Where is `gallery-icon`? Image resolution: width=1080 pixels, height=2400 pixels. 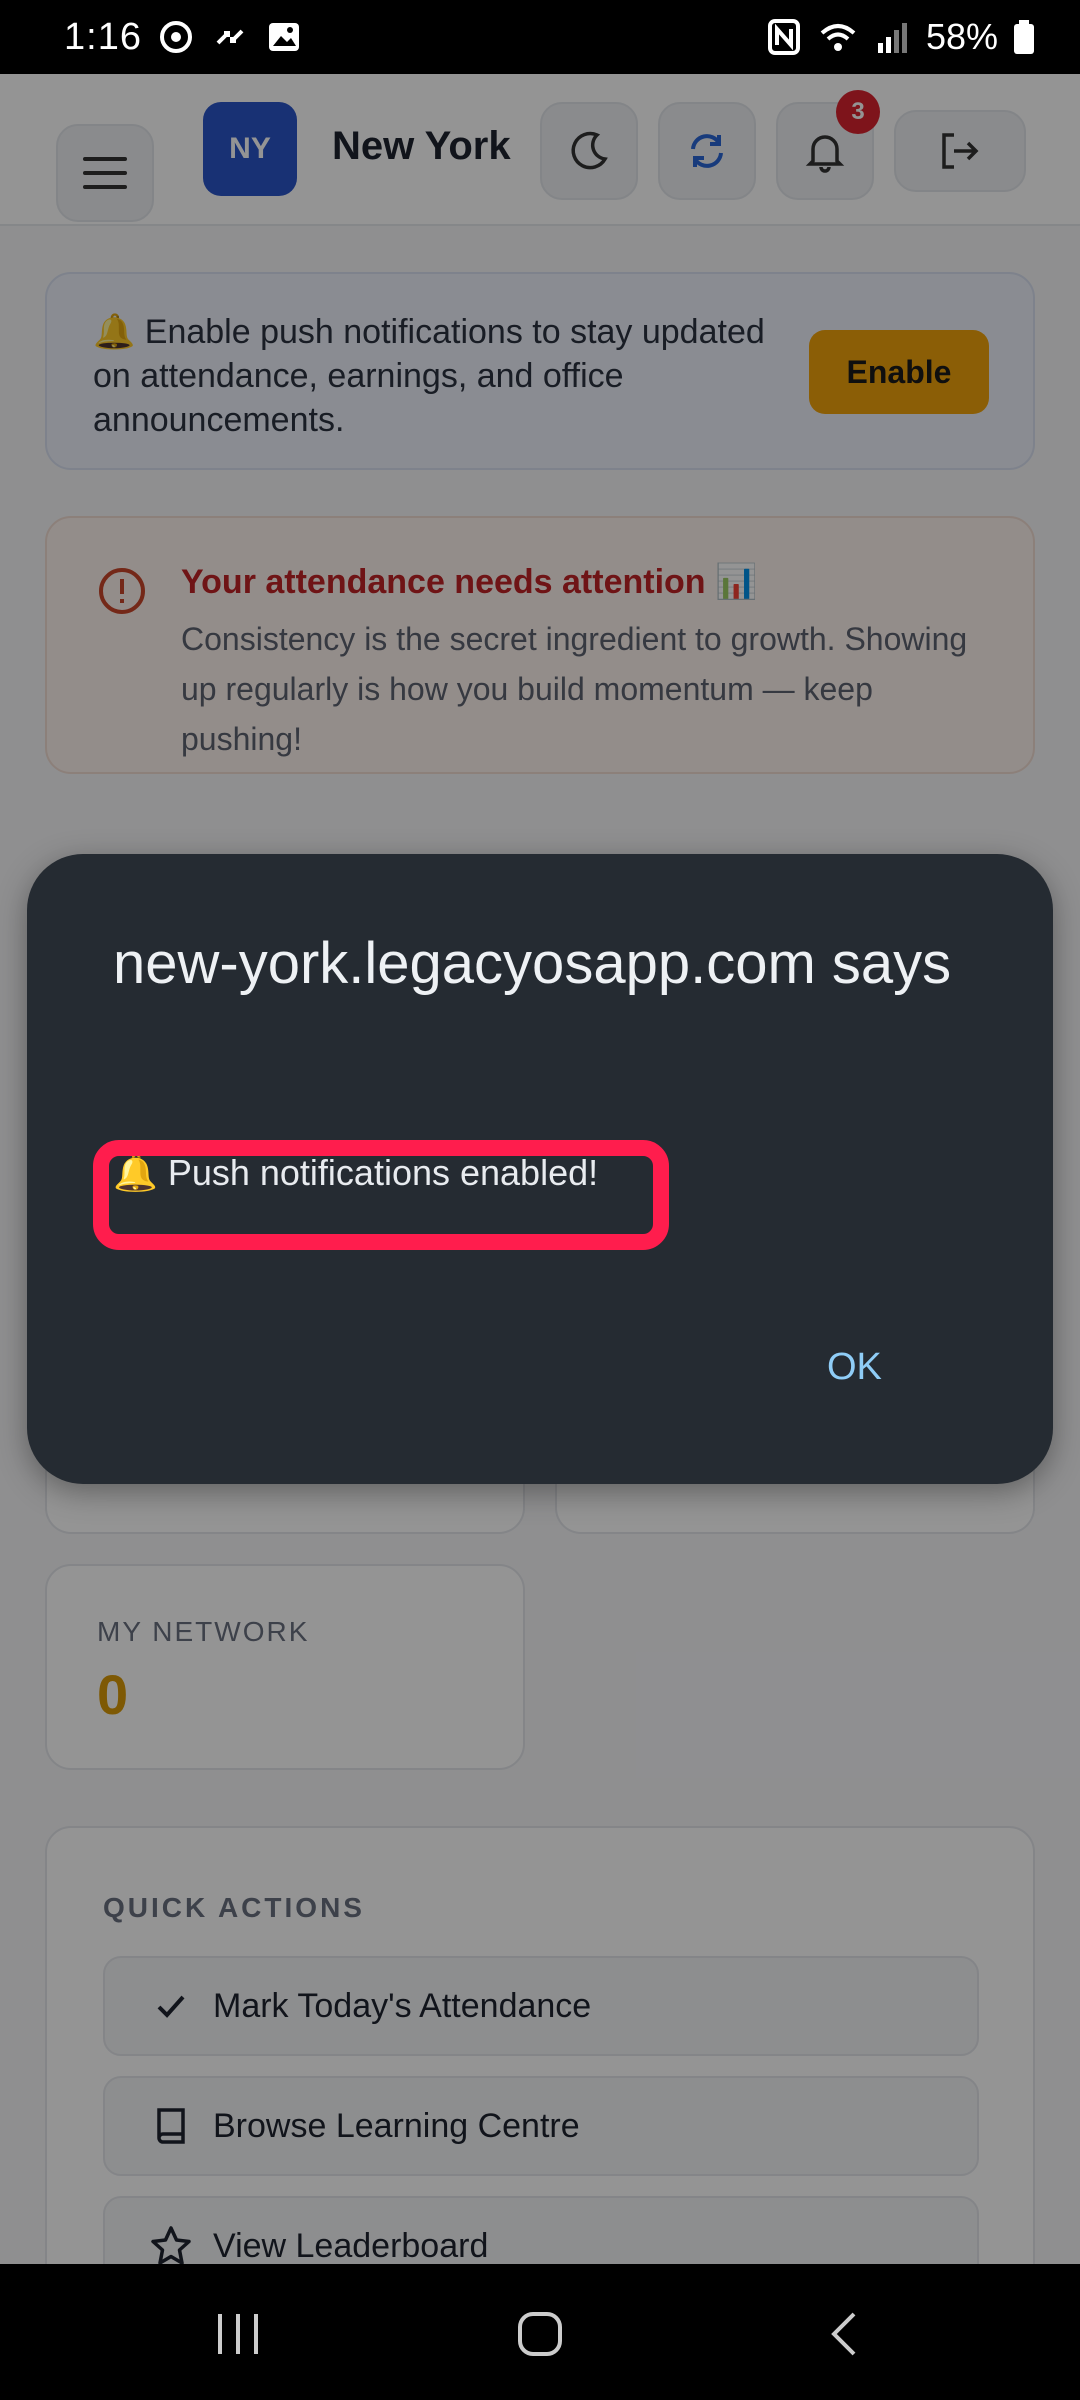
gallery-icon is located at coordinates (283, 37).